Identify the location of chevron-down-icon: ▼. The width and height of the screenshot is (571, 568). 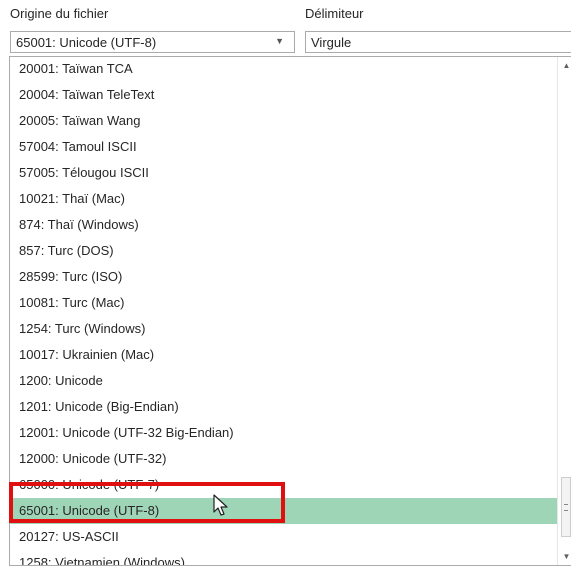
(279, 41).